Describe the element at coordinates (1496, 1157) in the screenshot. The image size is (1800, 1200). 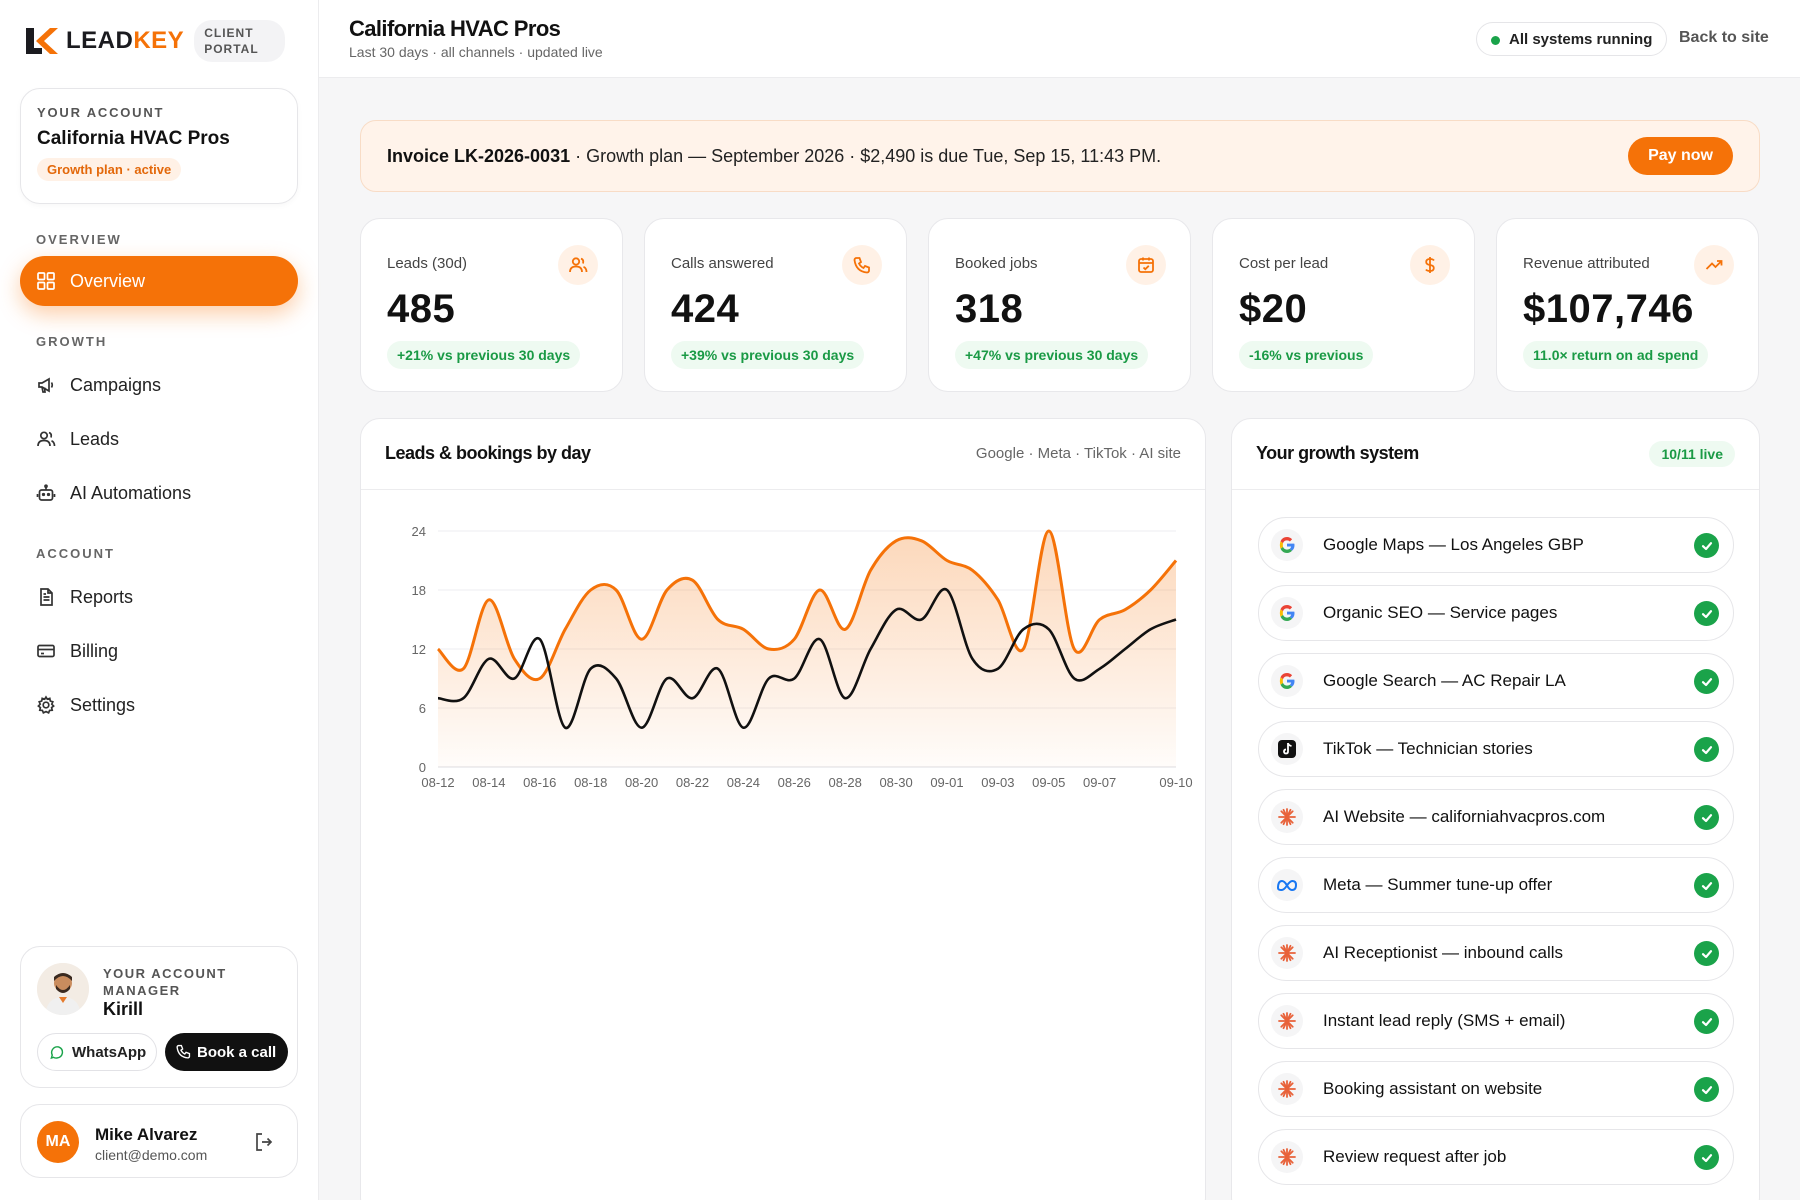
I see `growth-system-item: Review request after job` at that location.